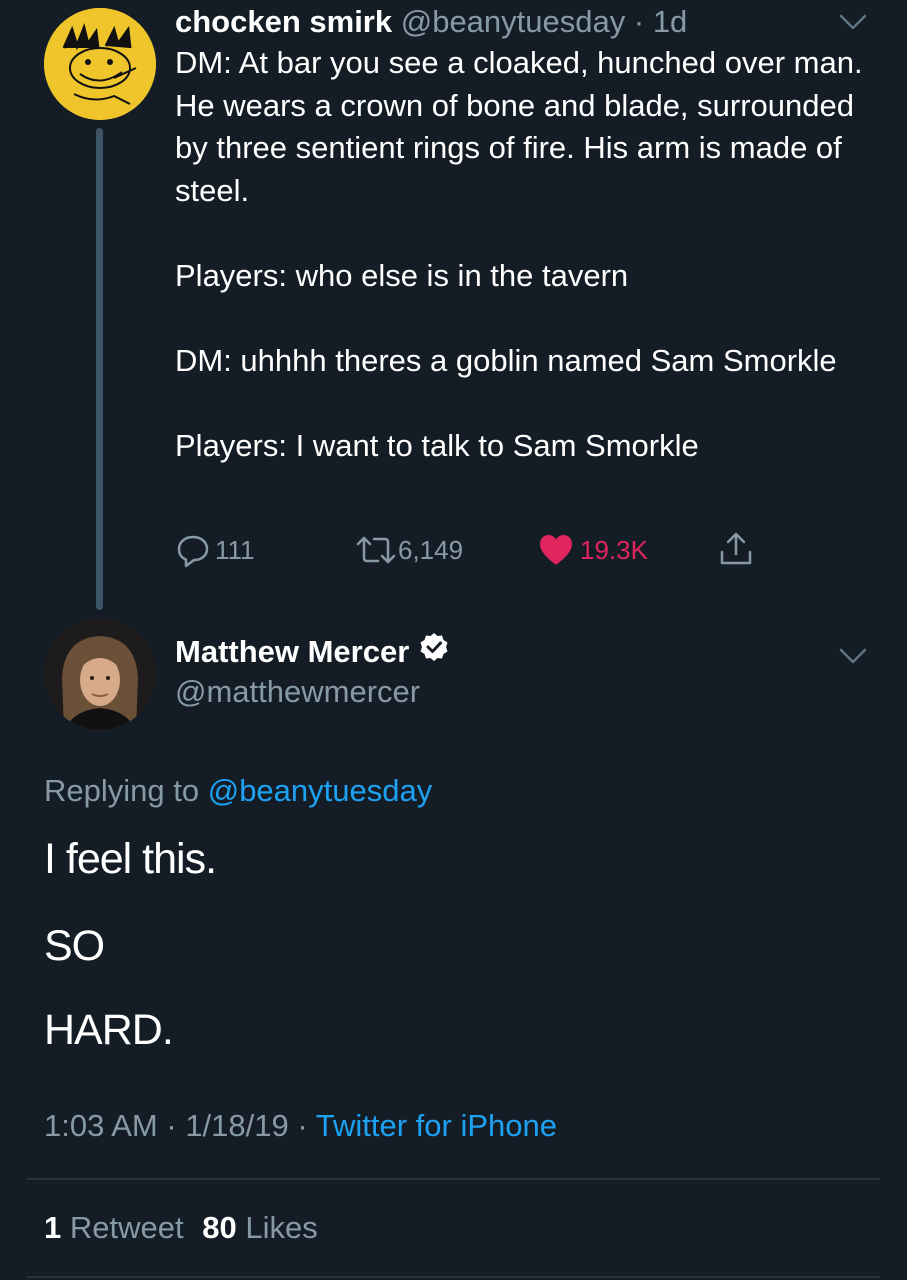 Image resolution: width=907 pixels, height=1280 pixels. What do you see at coordinates (556, 550) in the screenshot?
I see `heart-icon` at bounding box center [556, 550].